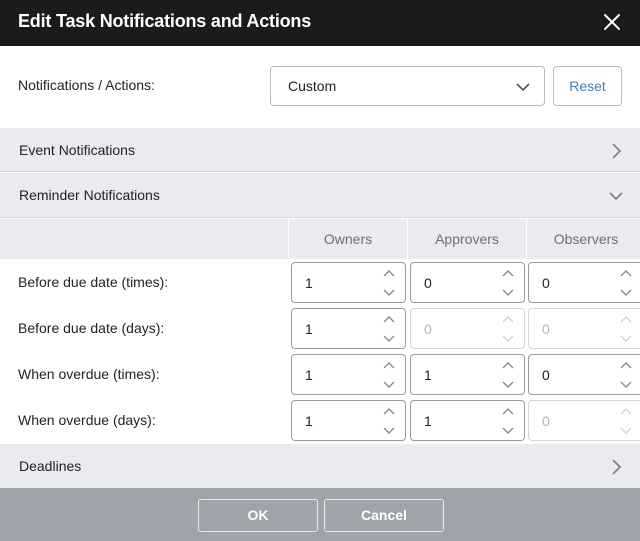 This screenshot has width=640, height=541. I want to click on table-row: When overdue (times): 1 1 0, so click(320, 374).